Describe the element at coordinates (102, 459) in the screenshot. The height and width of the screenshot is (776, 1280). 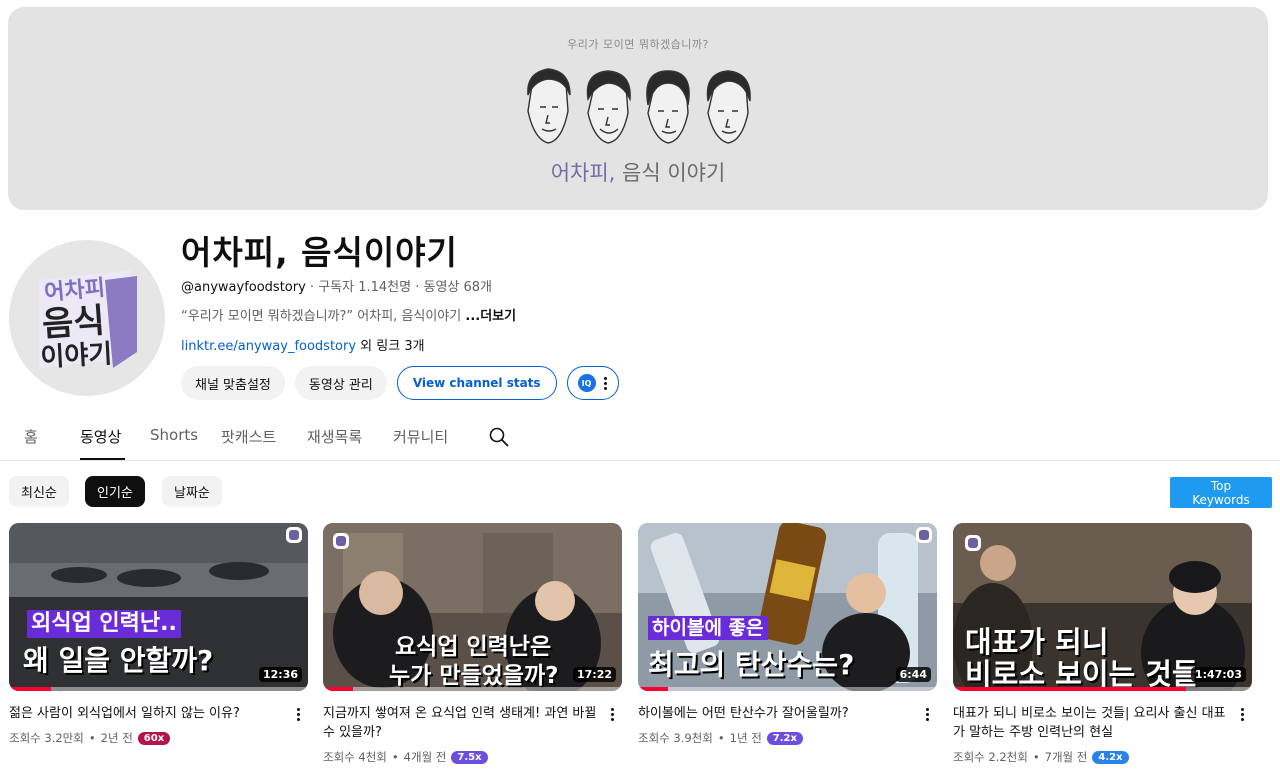
I see `active-tab-indicator` at that location.